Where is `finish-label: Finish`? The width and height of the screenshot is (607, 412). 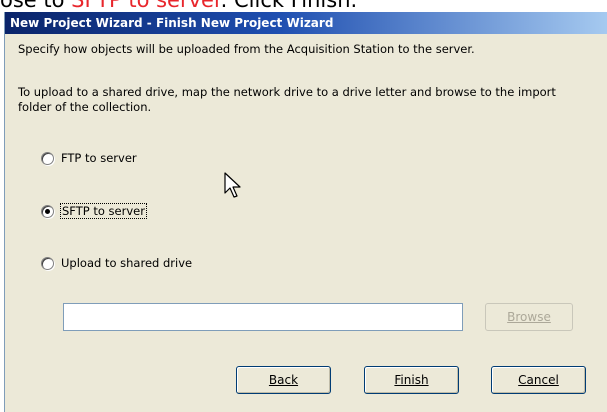
finish-label: Finish is located at coordinates (411, 380).